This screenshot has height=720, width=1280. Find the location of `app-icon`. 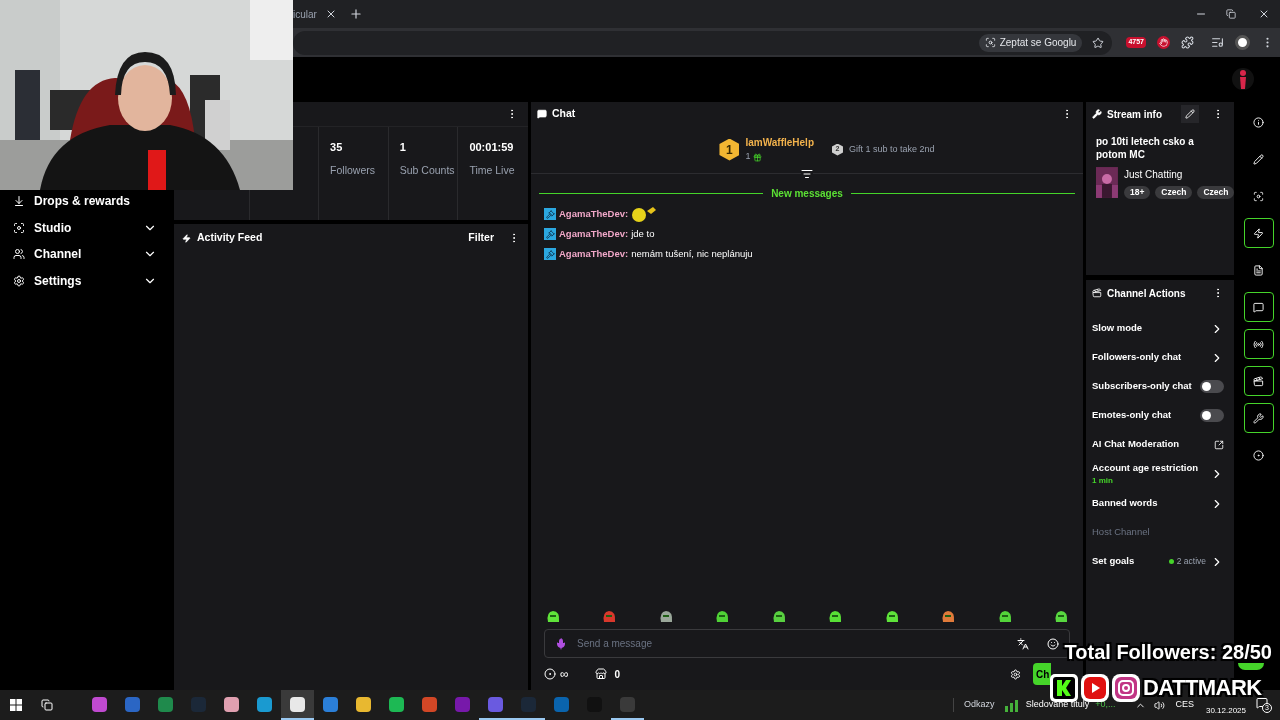

app-icon is located at coordinates (297, 705).